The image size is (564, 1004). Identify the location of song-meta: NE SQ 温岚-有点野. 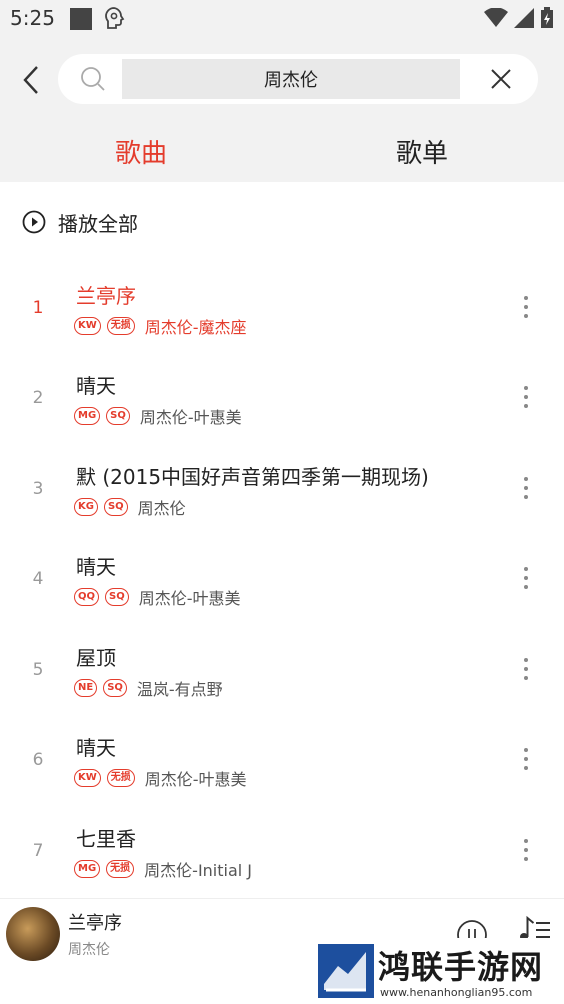
(148, 688).